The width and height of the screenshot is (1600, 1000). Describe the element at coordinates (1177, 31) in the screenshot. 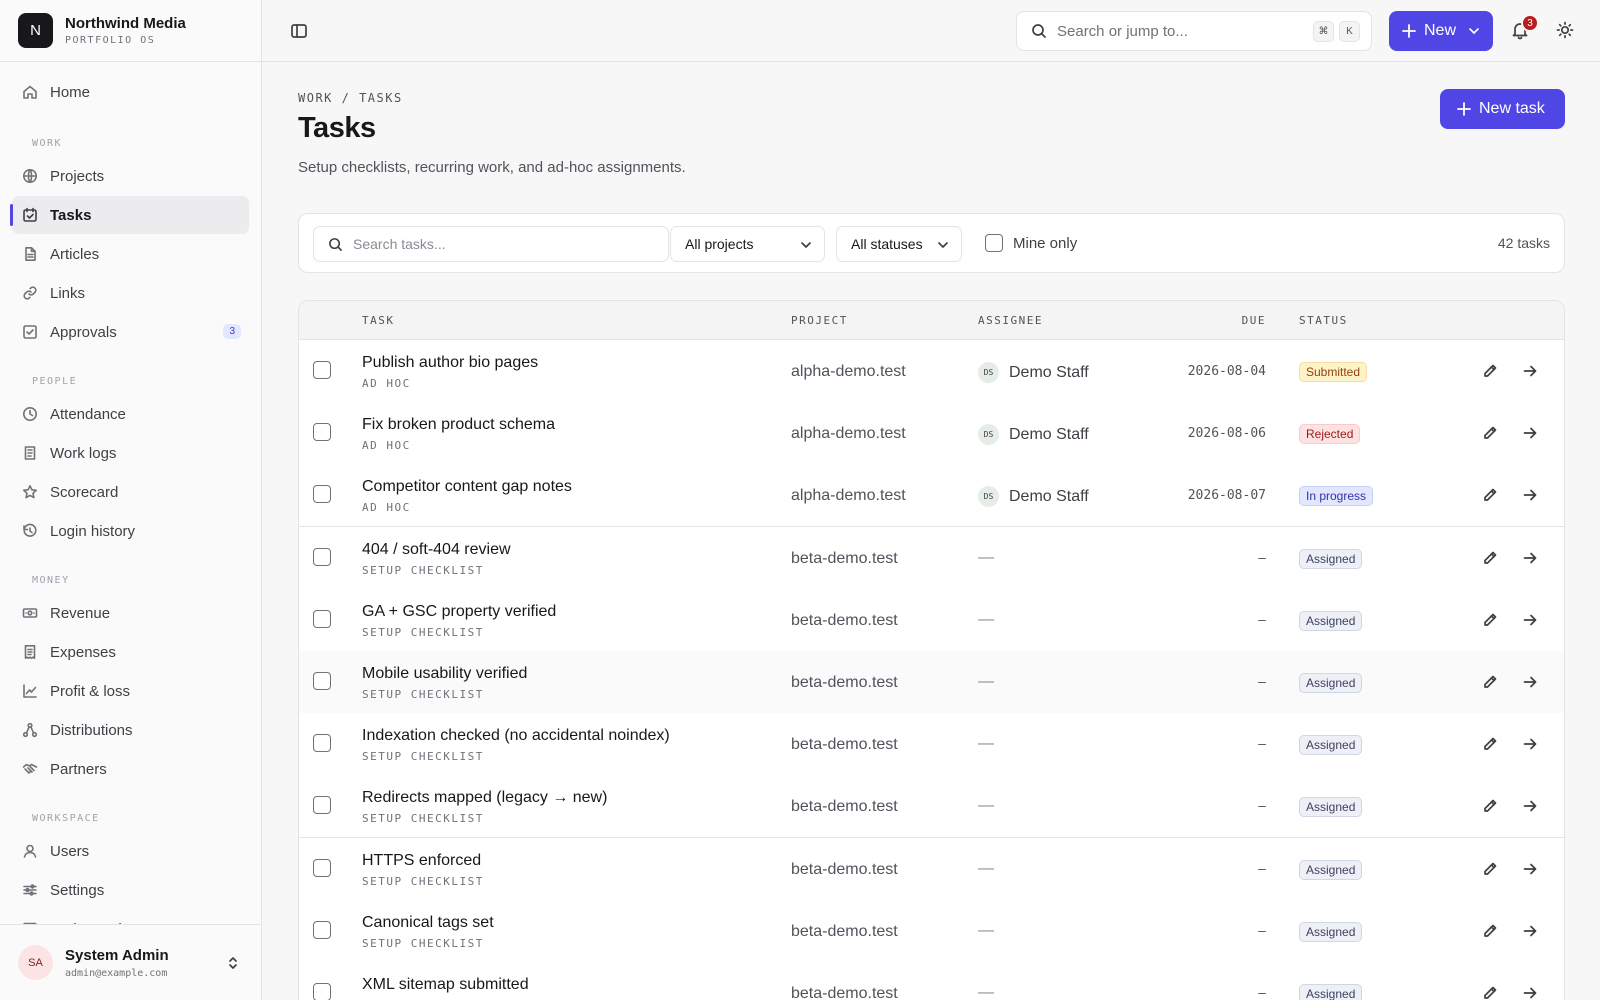

I see `global-search-input` at that location.